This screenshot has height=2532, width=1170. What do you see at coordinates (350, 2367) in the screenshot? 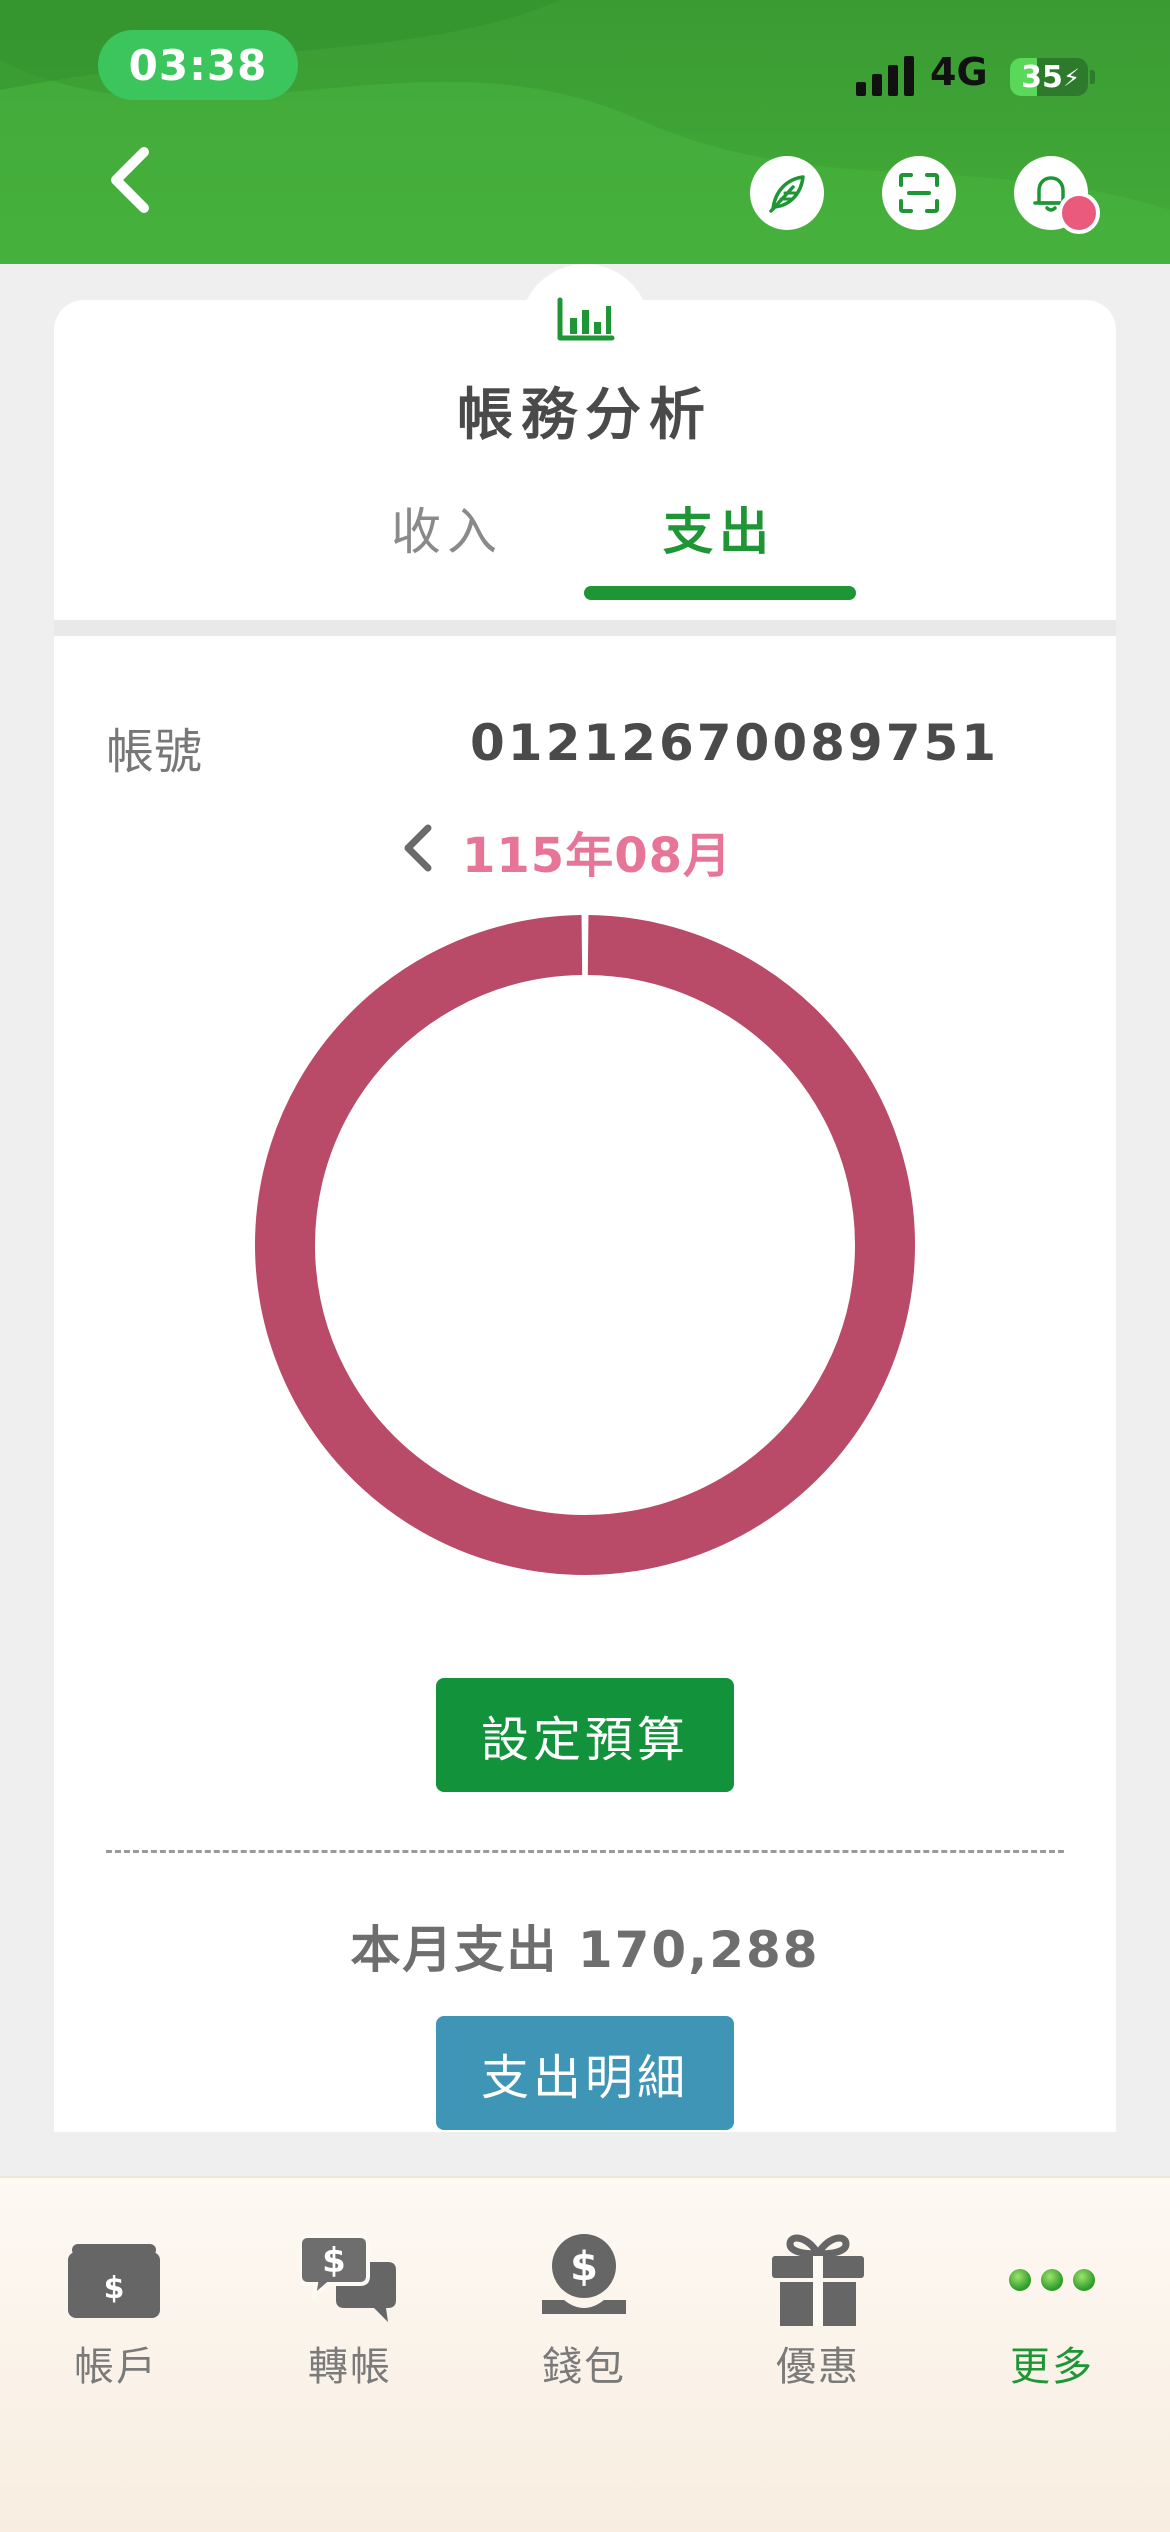
I see `nav-label: 轉帳` at bounding box center [350, 2367].